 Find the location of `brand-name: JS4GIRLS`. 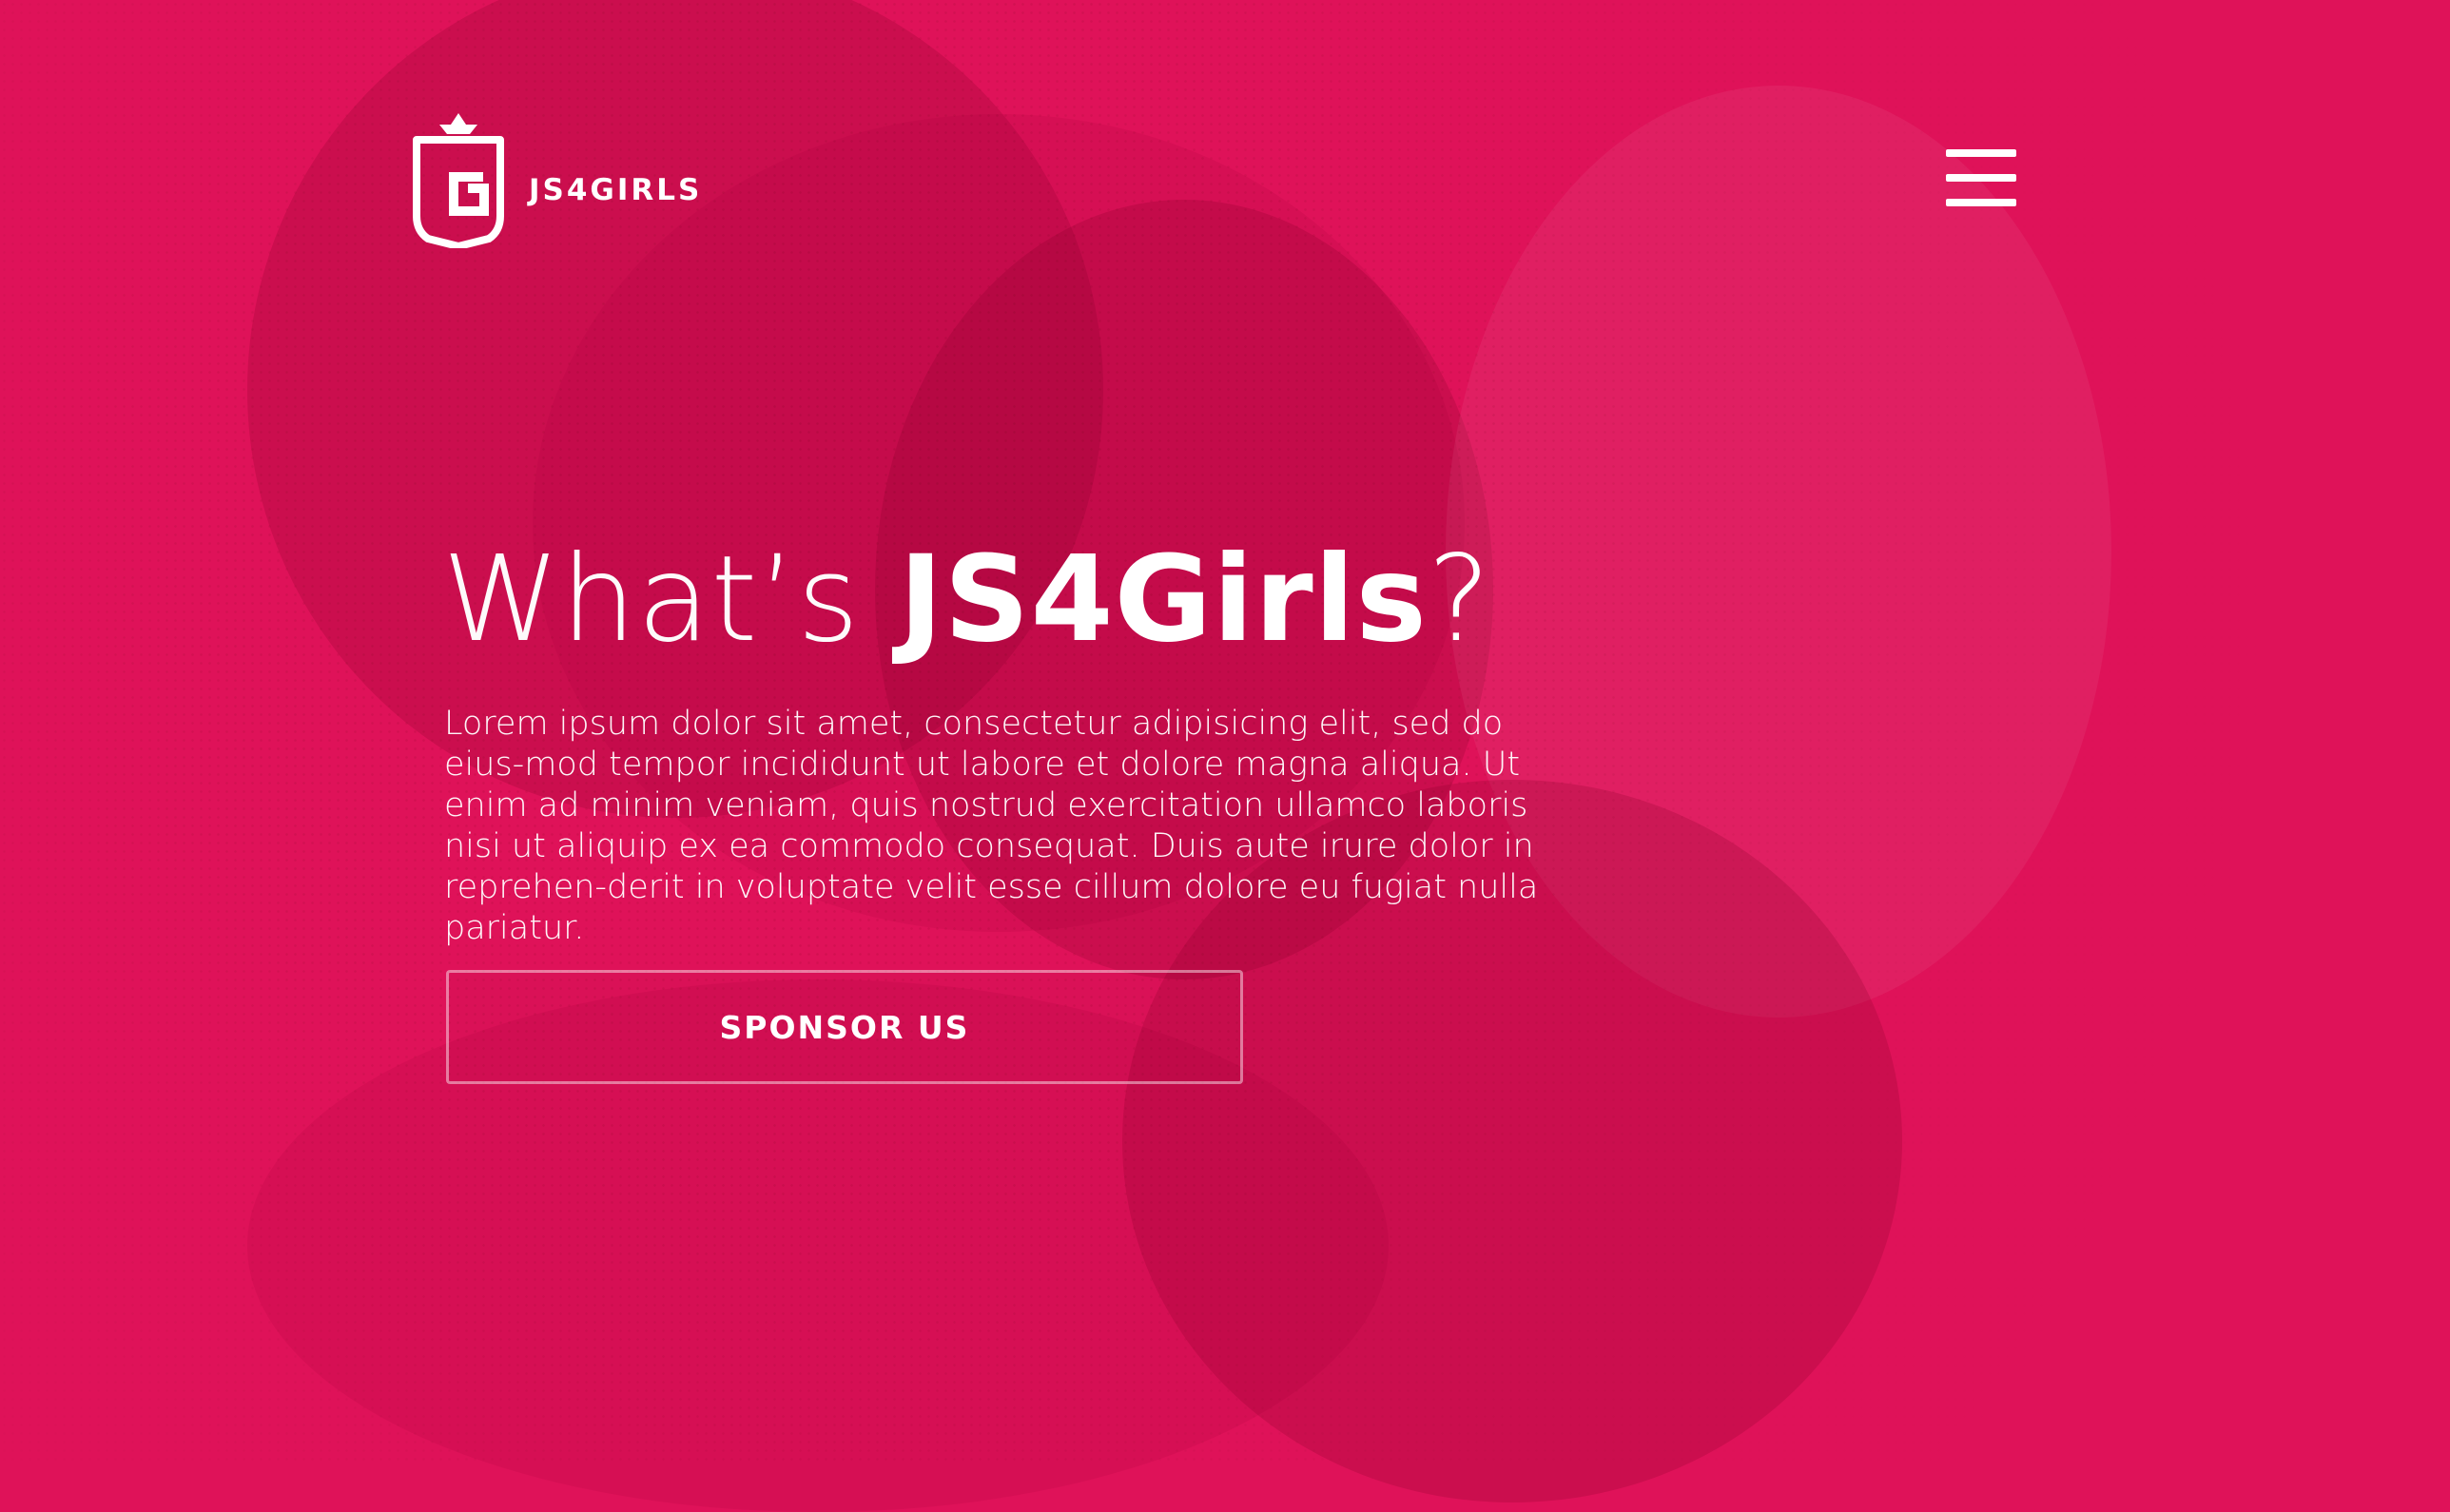

brand-name: JS4GIRLS is located at coordinates (616, 190).